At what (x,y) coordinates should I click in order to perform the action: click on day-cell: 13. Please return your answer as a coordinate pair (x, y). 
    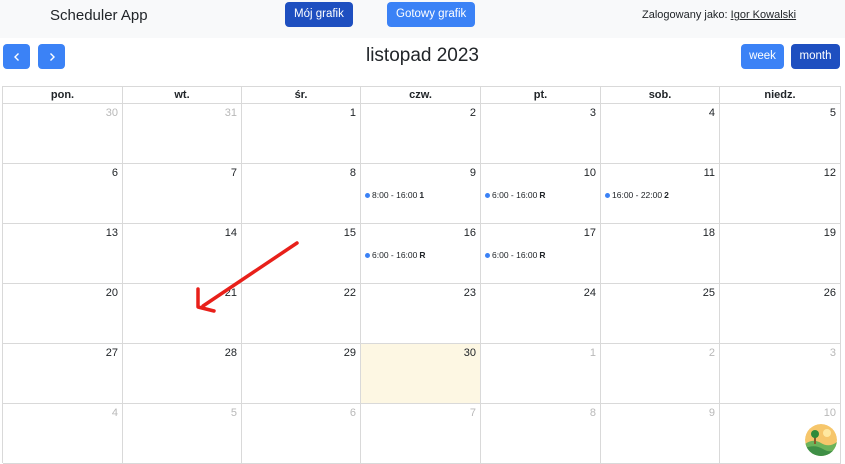
    Looking at the image, I should click on (63, 254).